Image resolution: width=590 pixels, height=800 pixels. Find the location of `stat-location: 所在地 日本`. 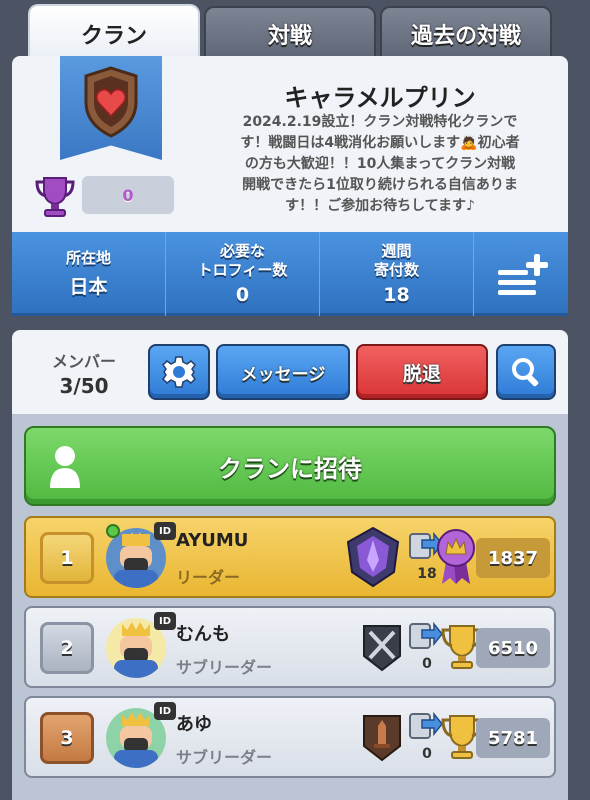

stat-location: 所在地 日本 is located at coordinates (89, 274).